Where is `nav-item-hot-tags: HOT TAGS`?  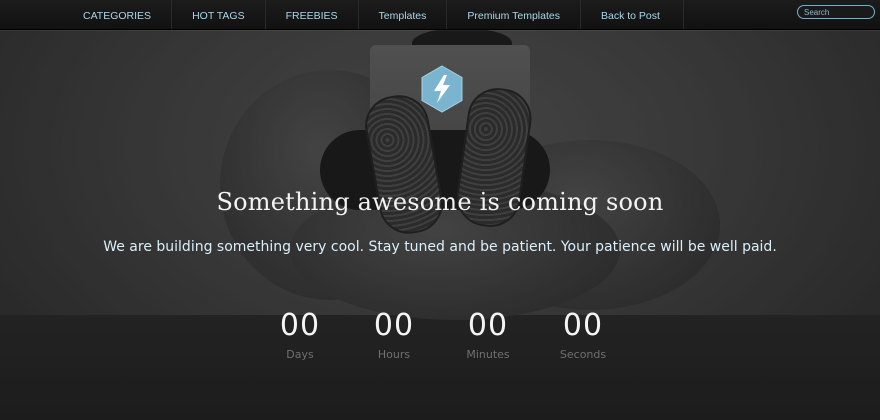 nav-item-hot-tags: HOT TAGS is located at coordinates (218, 14).